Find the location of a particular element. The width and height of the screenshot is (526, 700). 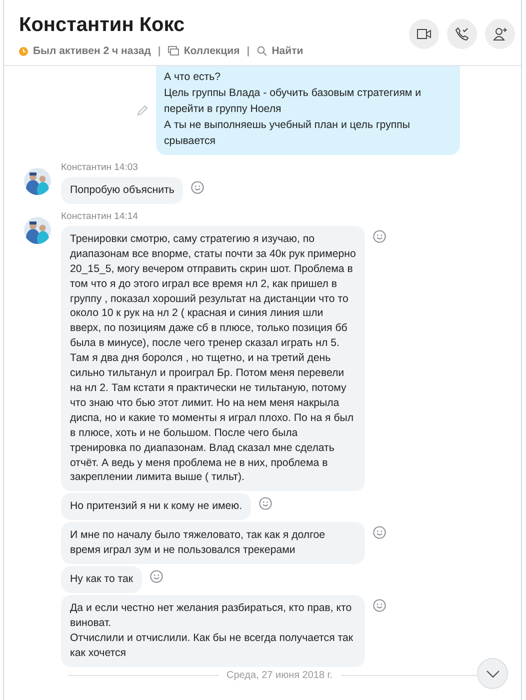

sender-time: Константин 14:03 is located at coordinates (100, 167).